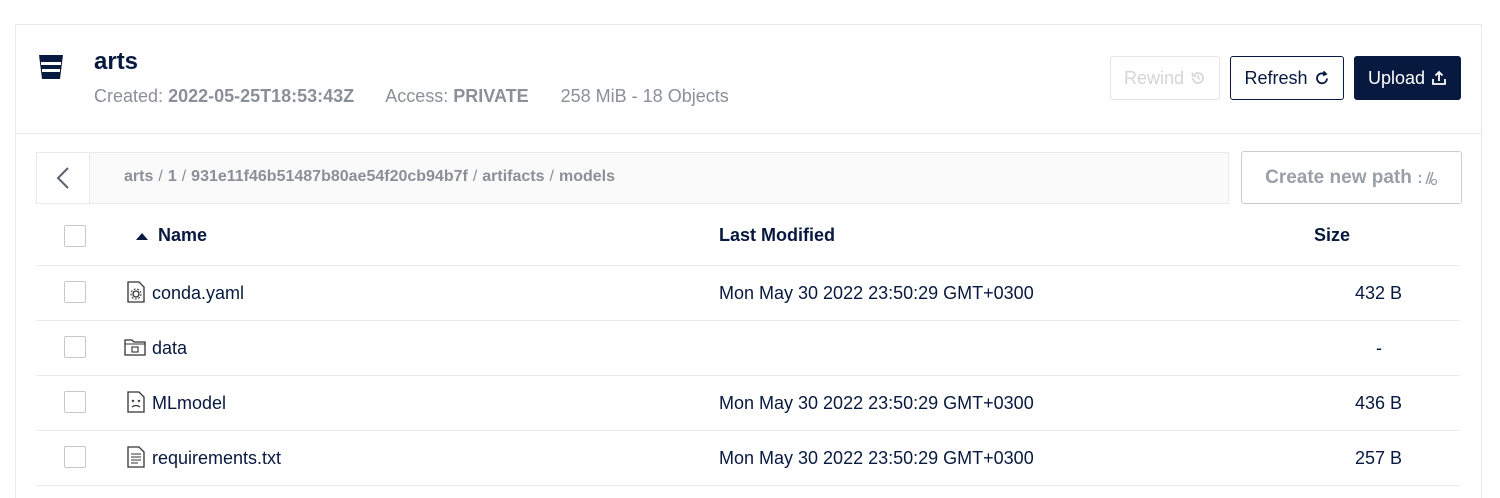 The width and height of the screenshot is (1500, 498). I want to click on bucket-icon, so click(51, 67).